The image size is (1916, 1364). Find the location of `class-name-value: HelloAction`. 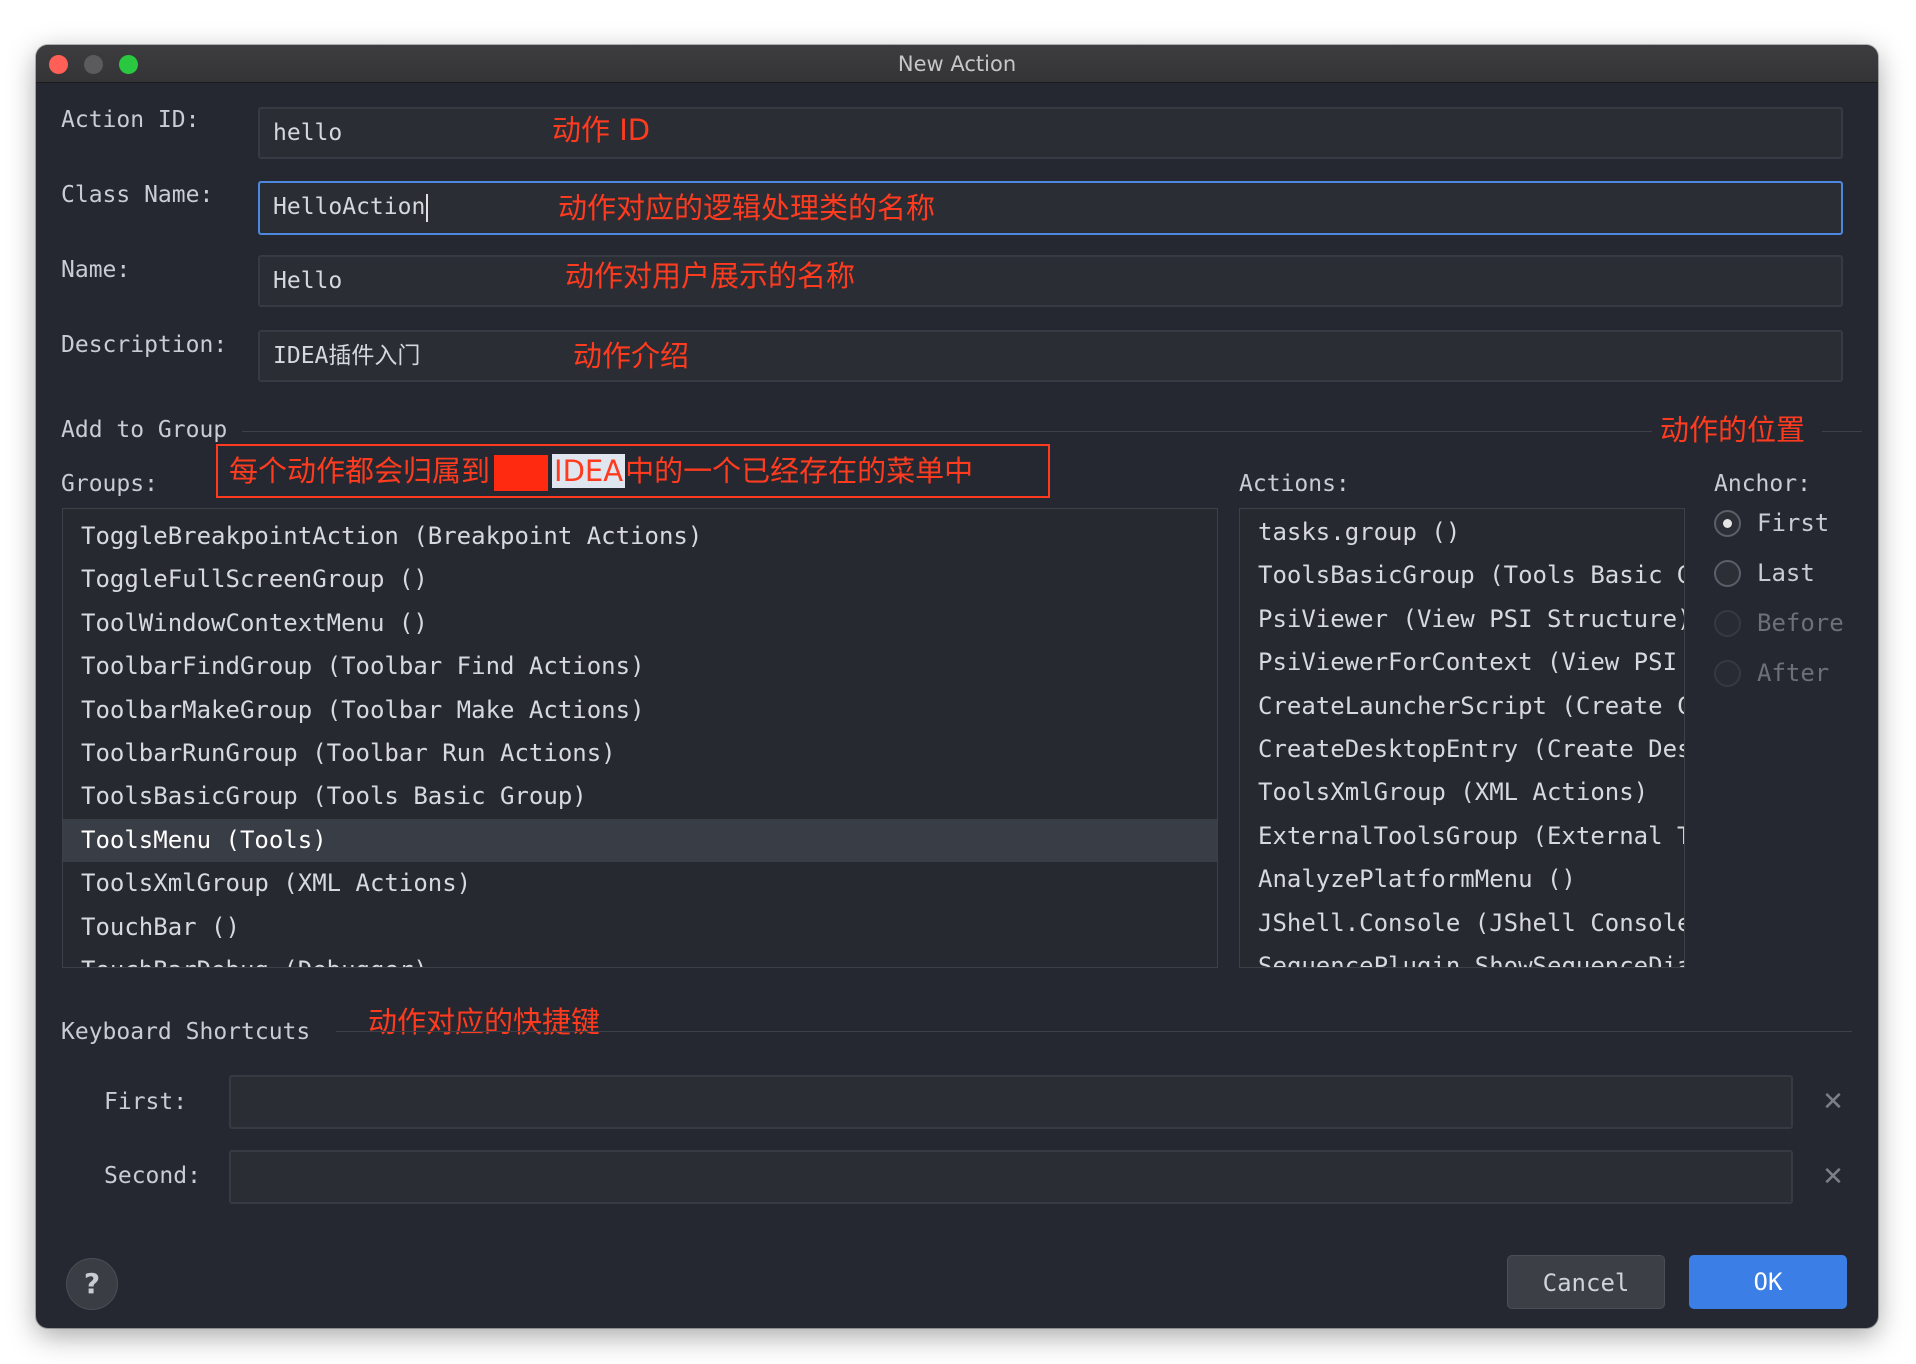

class-name-value: HelloAction is located at coordinates (349, 207).